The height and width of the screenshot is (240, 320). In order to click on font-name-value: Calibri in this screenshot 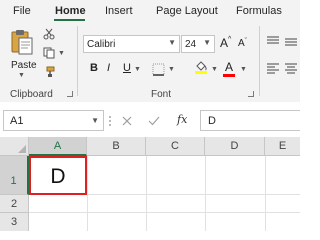, I will do `click(101, 44)`.